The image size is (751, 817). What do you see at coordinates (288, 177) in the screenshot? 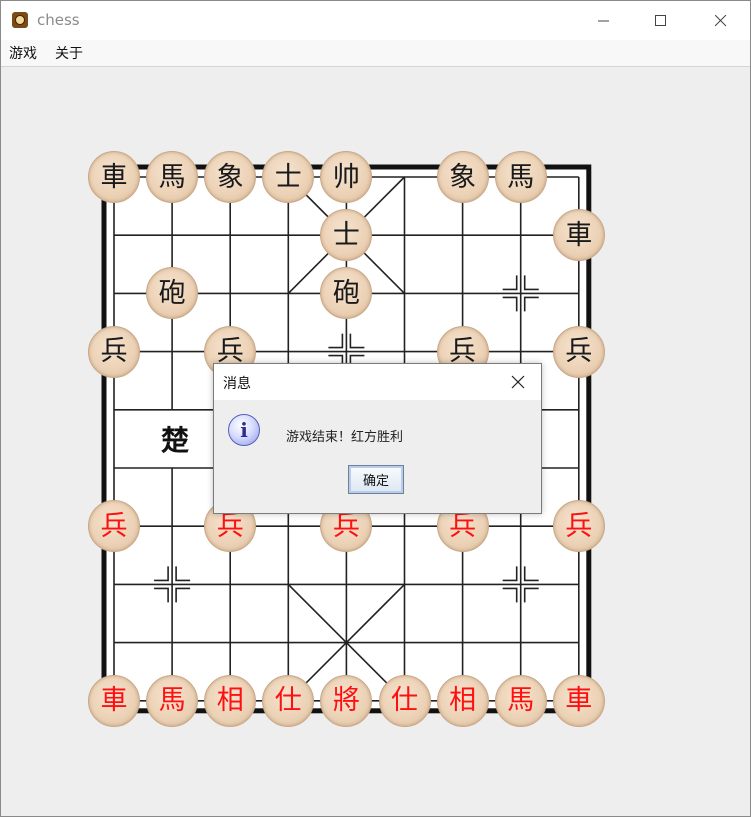
I see `black-piece: 士` at bounding box center [288, 177].